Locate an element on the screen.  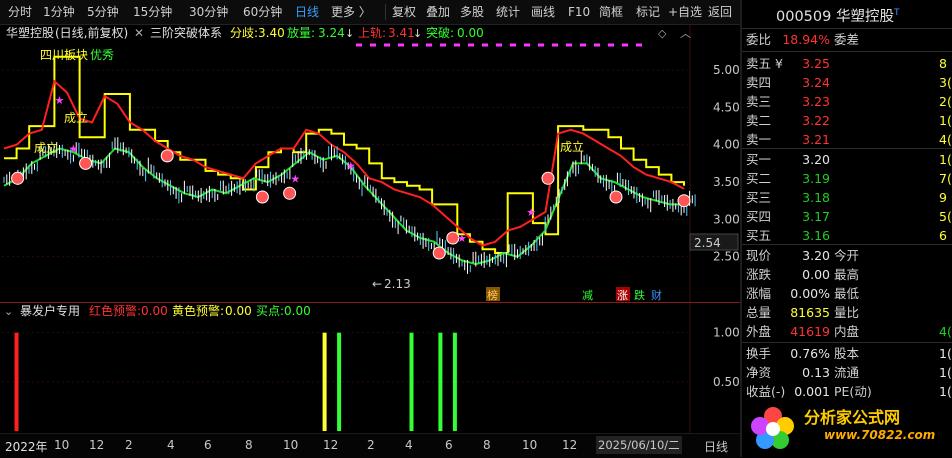
period-tab-60min: 60分钟 is located at coordinates (262, 12).